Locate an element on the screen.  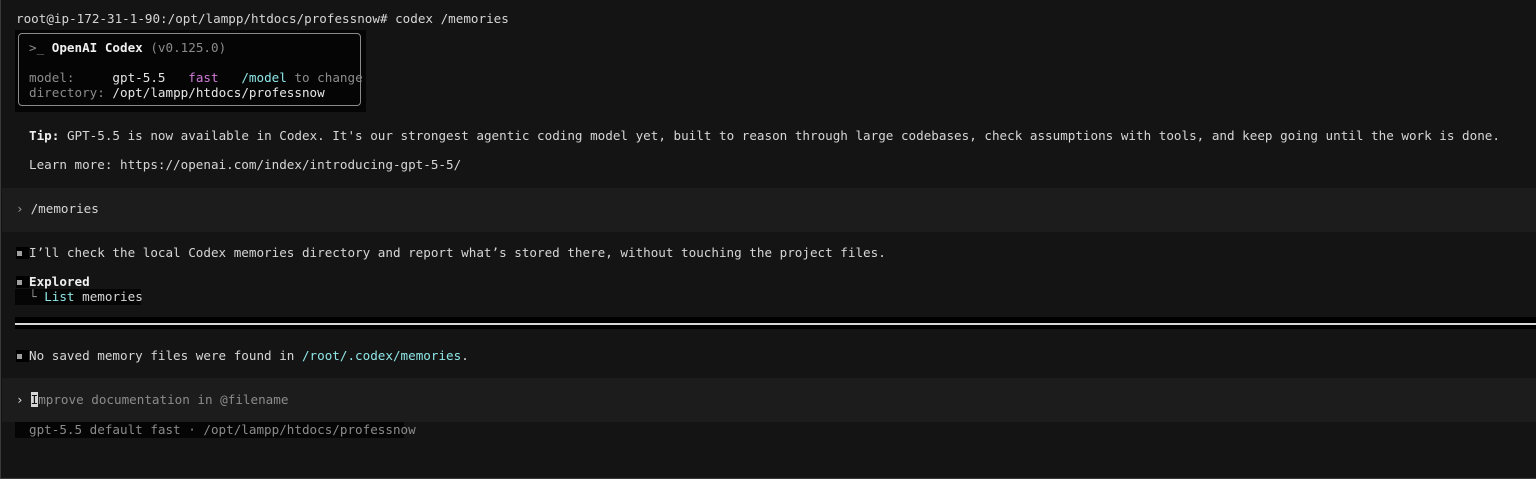
message2-suffix: . is located at coordinates (465, 355).